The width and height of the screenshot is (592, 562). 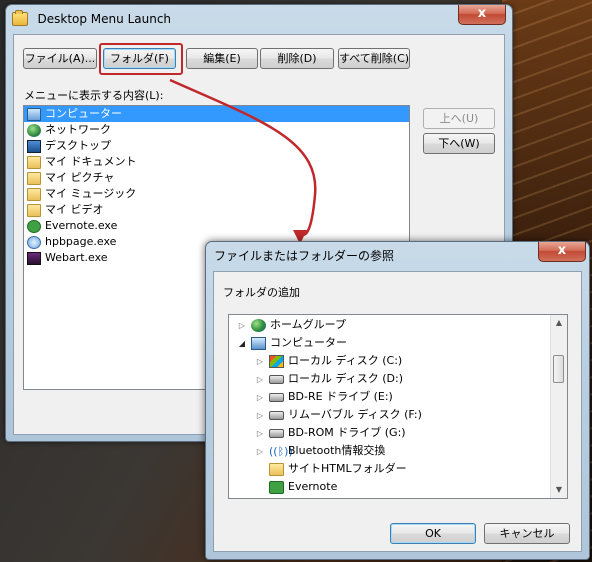 I want to click on tree-node-label: リムーバブル ディスク (F:), so click(x=355, y=414).